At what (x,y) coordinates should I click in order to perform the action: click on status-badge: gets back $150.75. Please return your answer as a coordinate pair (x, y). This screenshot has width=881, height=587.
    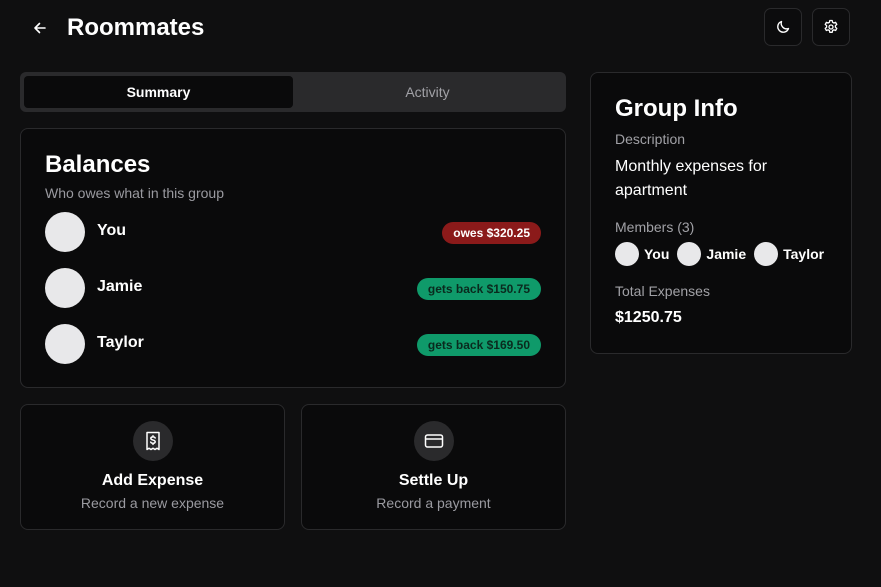
    Looking at the image, I should click on (478, 289).